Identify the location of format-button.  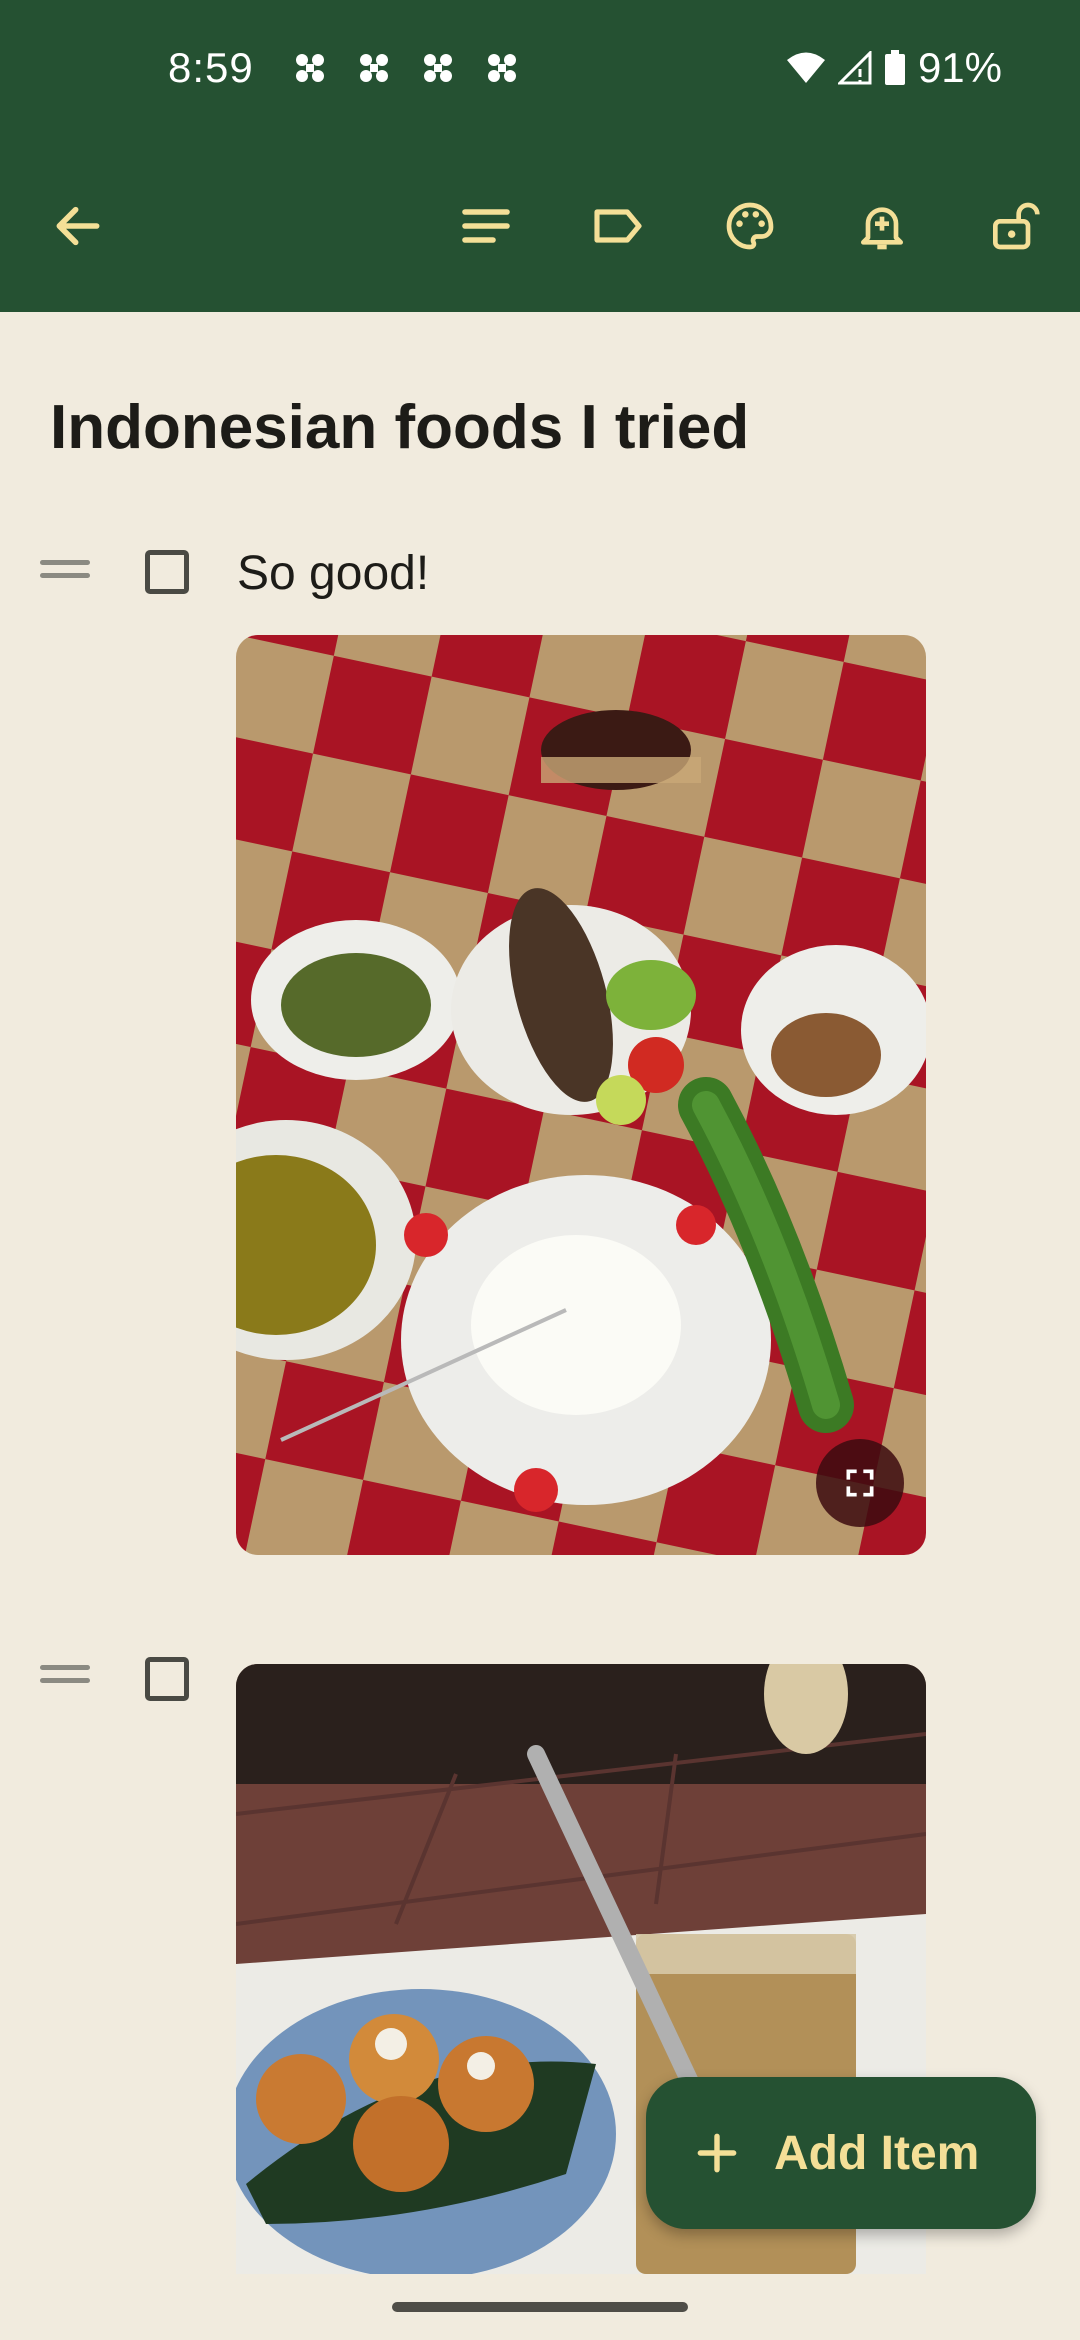
(486, 226).